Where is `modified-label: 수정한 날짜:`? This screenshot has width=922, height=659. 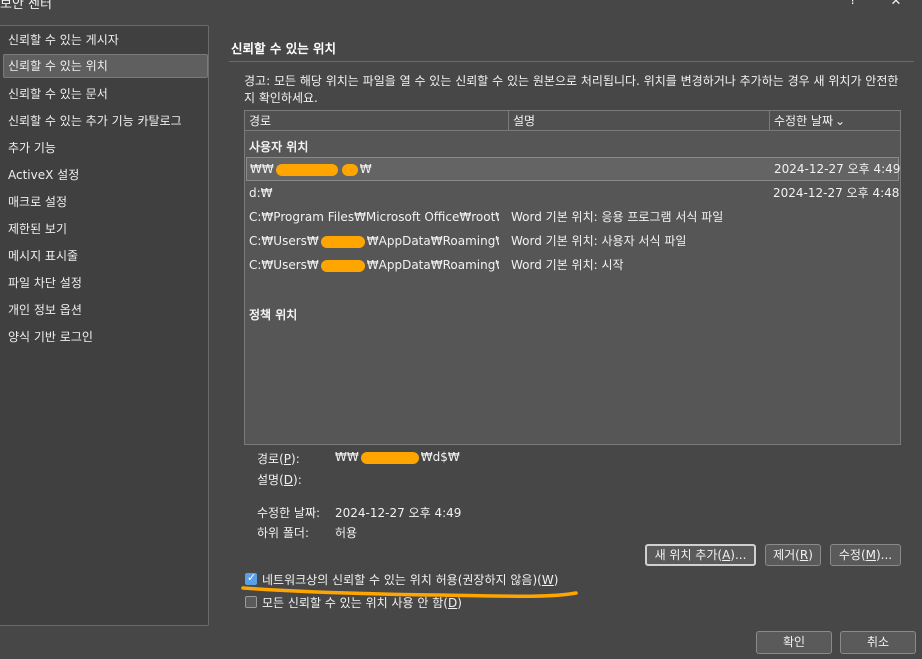 modified-label: 수정한 날짜: is located at coordinates (289, 513).